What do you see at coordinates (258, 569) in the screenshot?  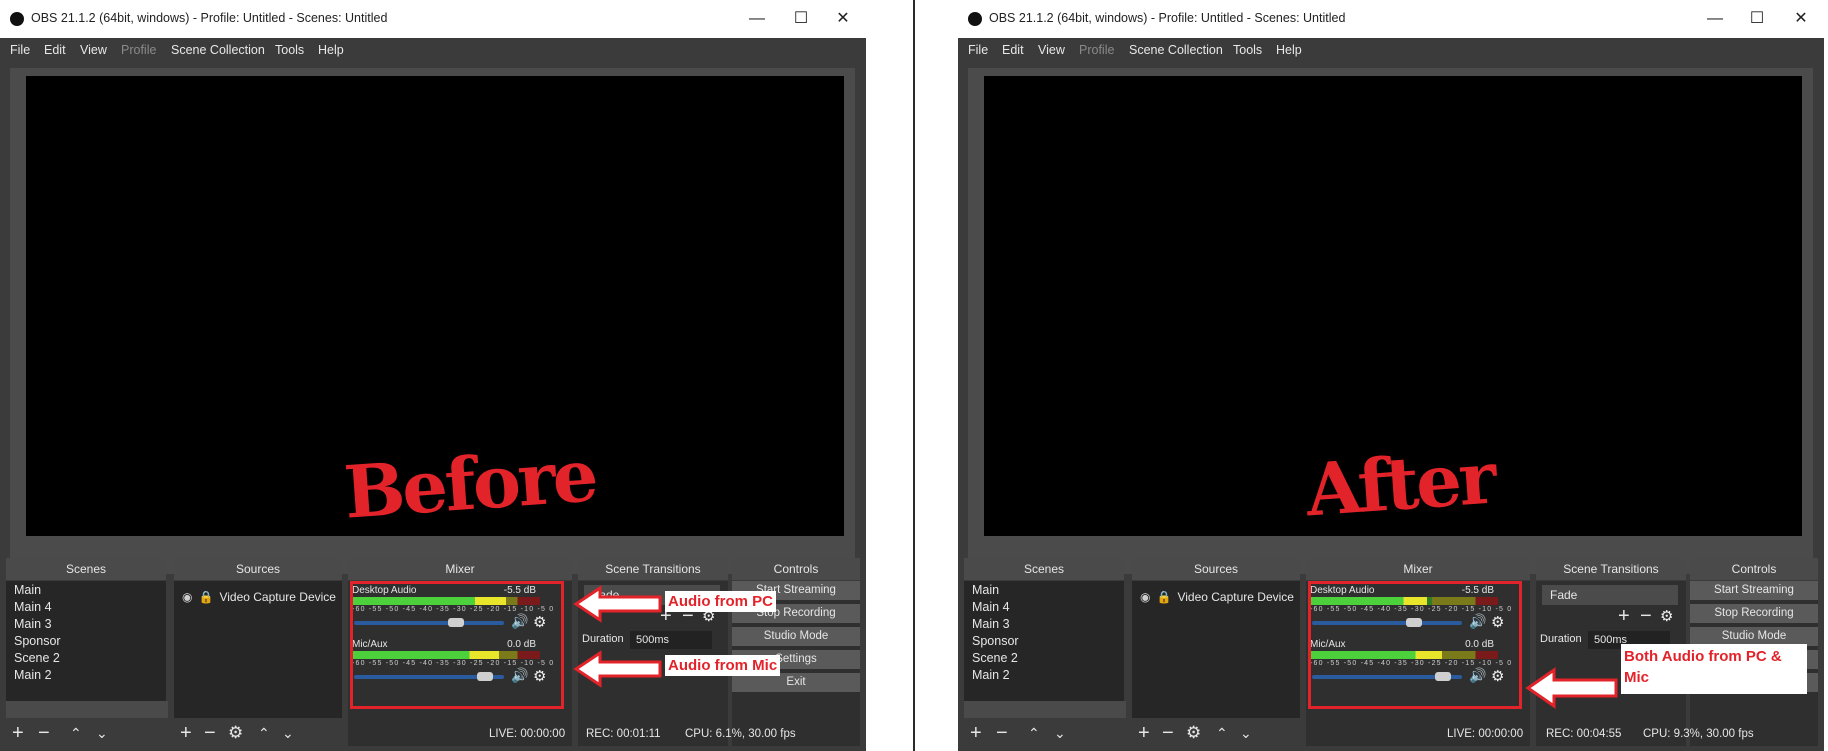 I see `dock-header-sources: Sources` at bounding box center [258, 569].